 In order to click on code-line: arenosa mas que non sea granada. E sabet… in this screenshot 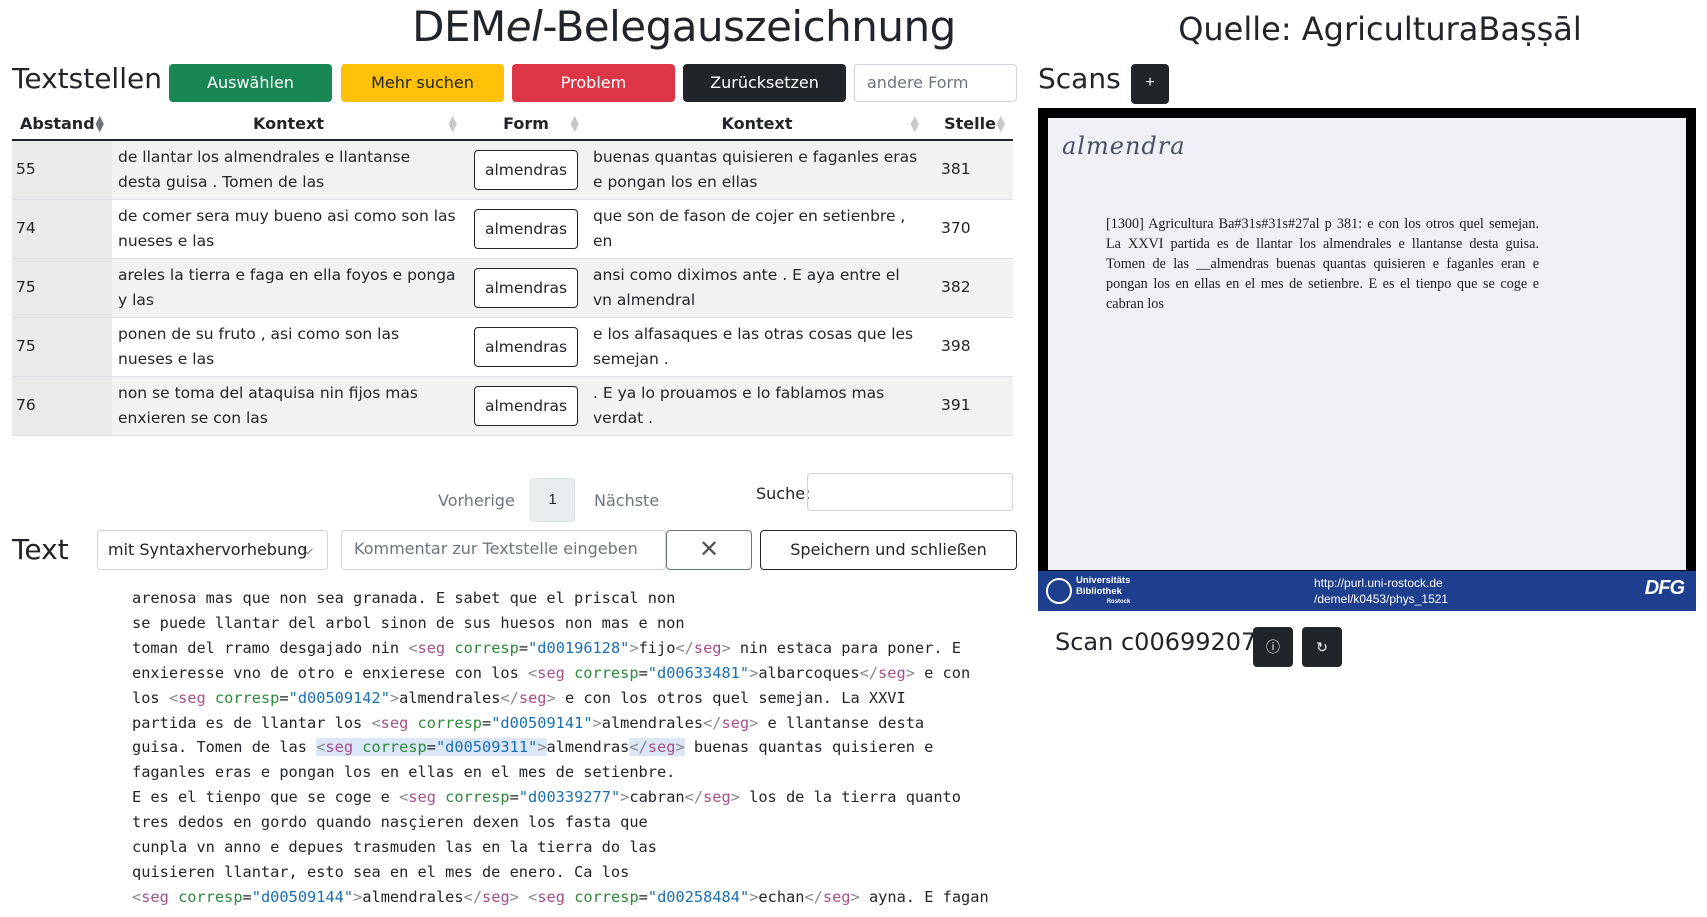, I will do `click(404, 598)`.